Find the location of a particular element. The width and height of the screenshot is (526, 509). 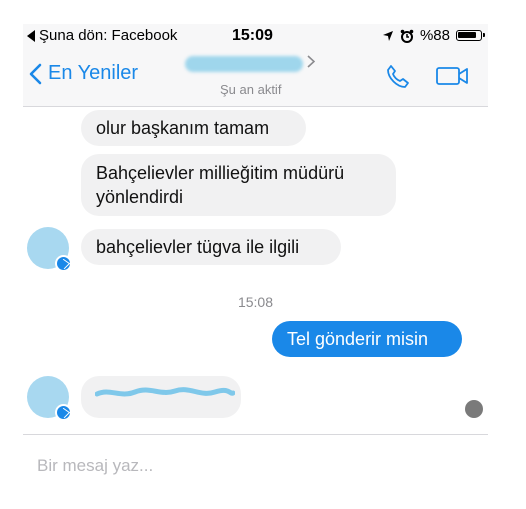

seen-indicator-avatar is located at coordinates (474, 409).